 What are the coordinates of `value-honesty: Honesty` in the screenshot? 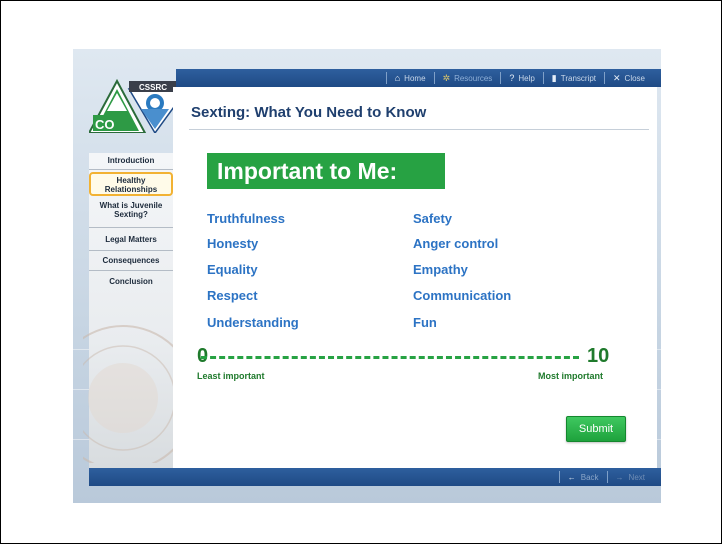 It's located at (232, 243).